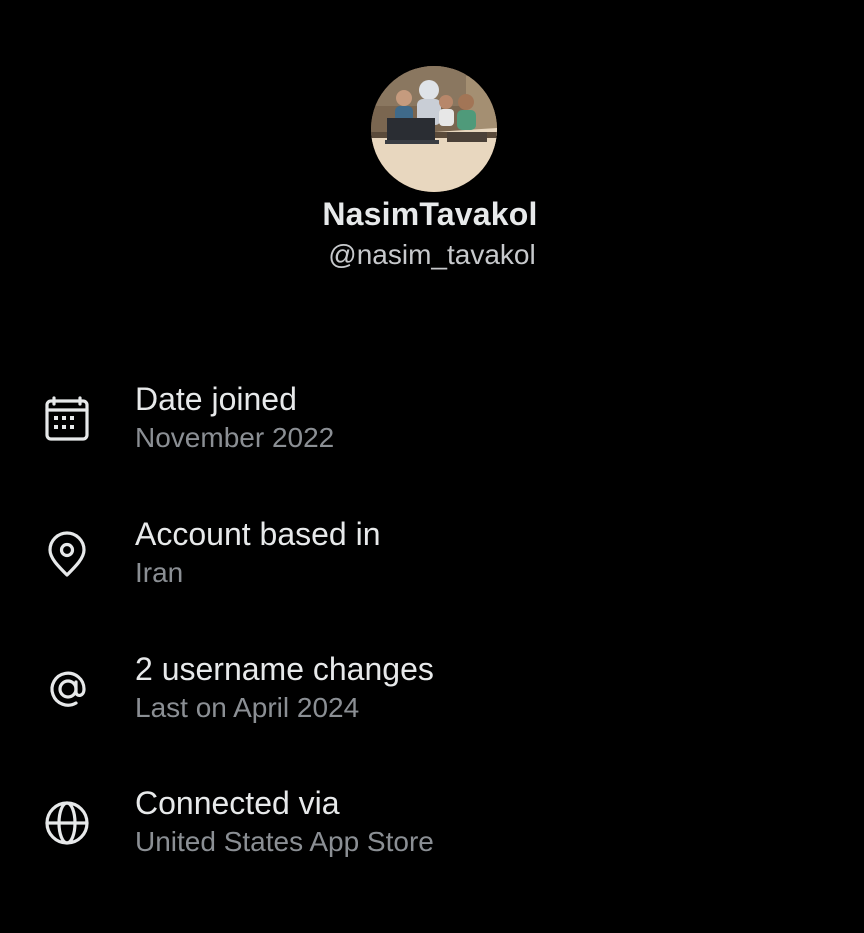  I want to click on username-changes-value: Last on April 2024, so click(247, 707).